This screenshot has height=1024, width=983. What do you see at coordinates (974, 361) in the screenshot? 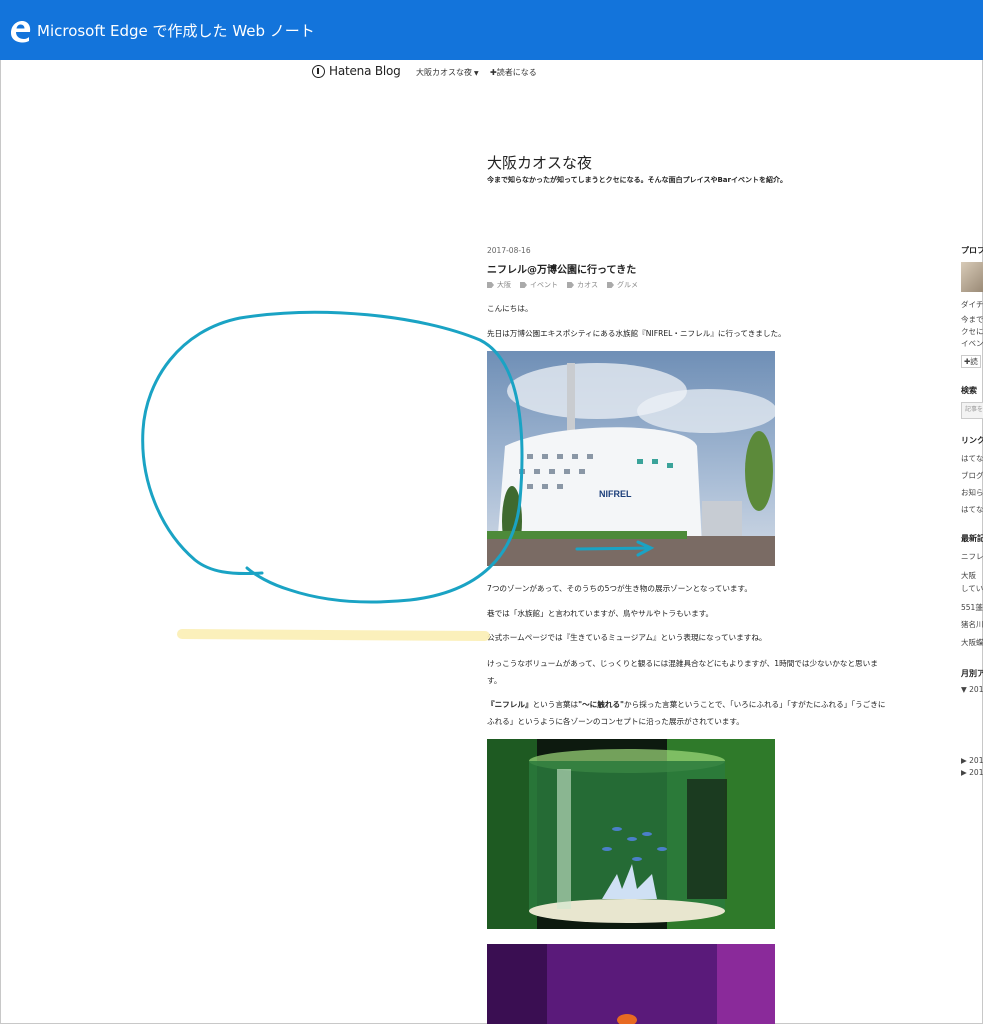
I see `sidebar-subscribe-label: 読` at bounding box center [974, 361].